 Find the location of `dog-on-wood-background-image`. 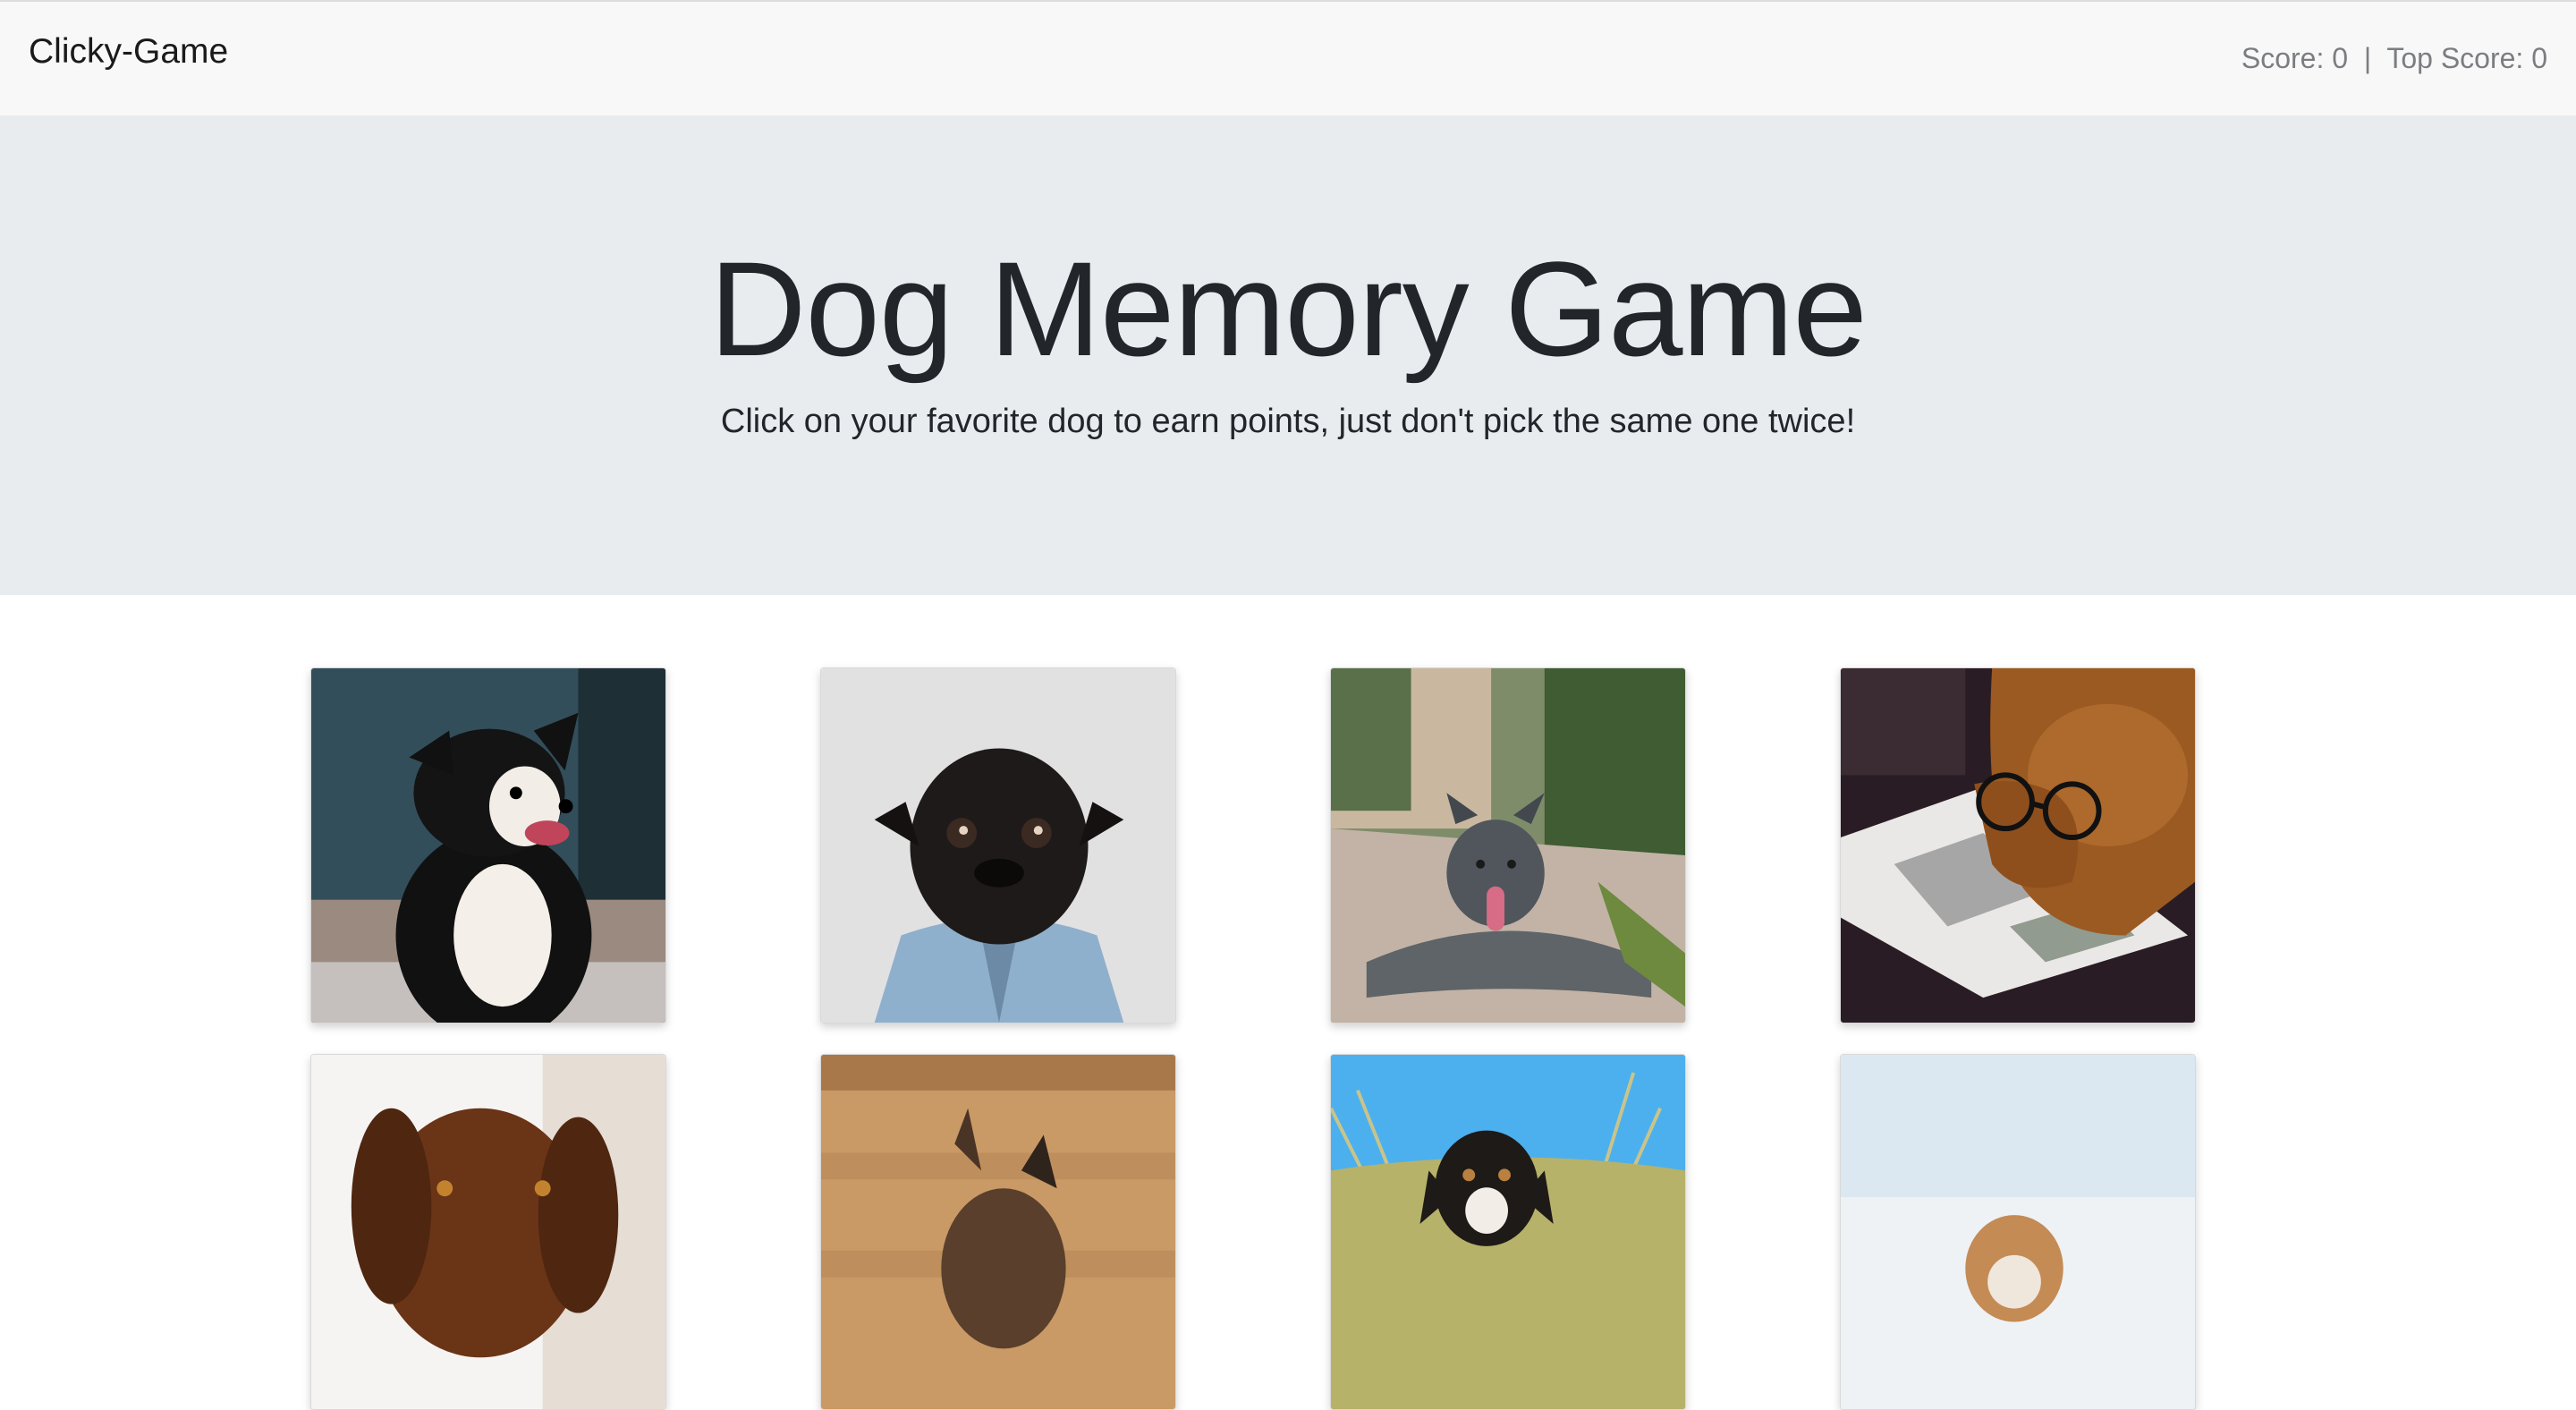

dog-on-wood-background-image is located at coordinates (998, 1232).